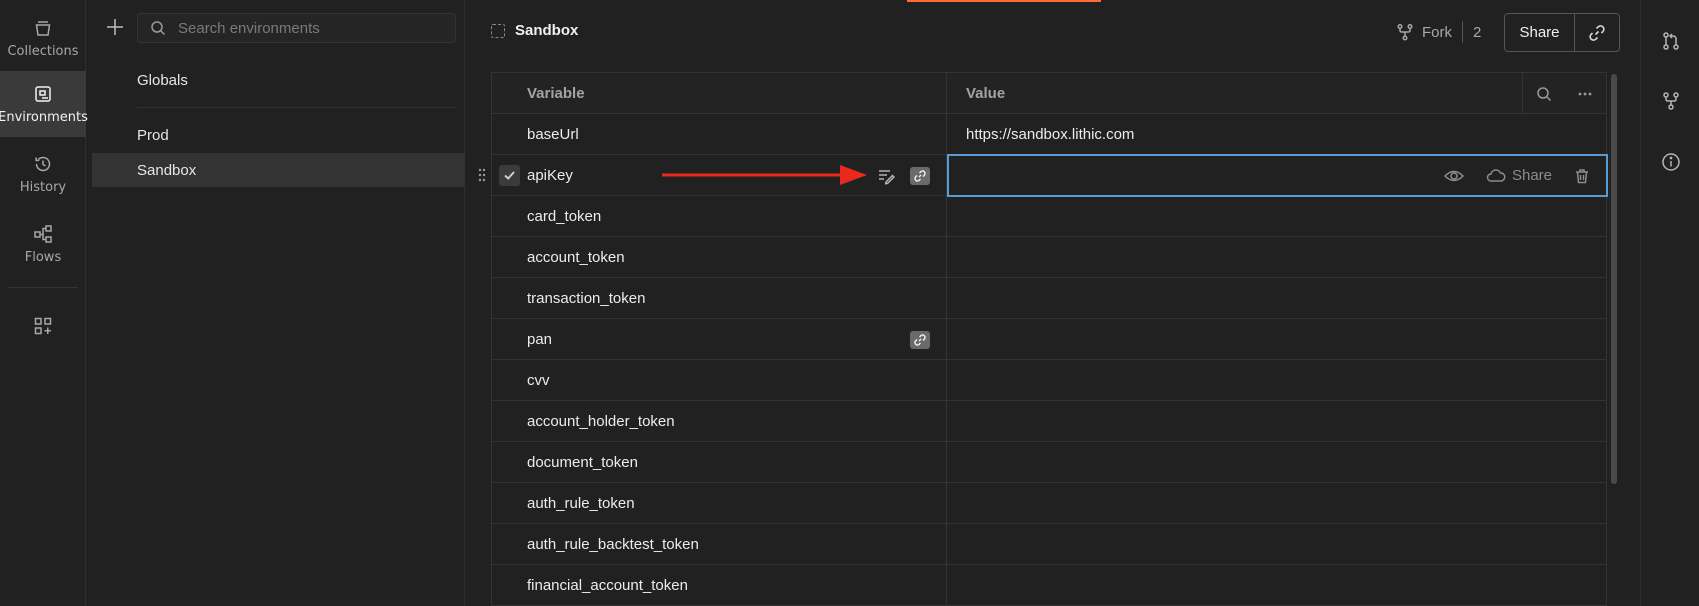  Describe the element at coordinates (1671, 162) in the screenshot. I see `info-icon` at that location.